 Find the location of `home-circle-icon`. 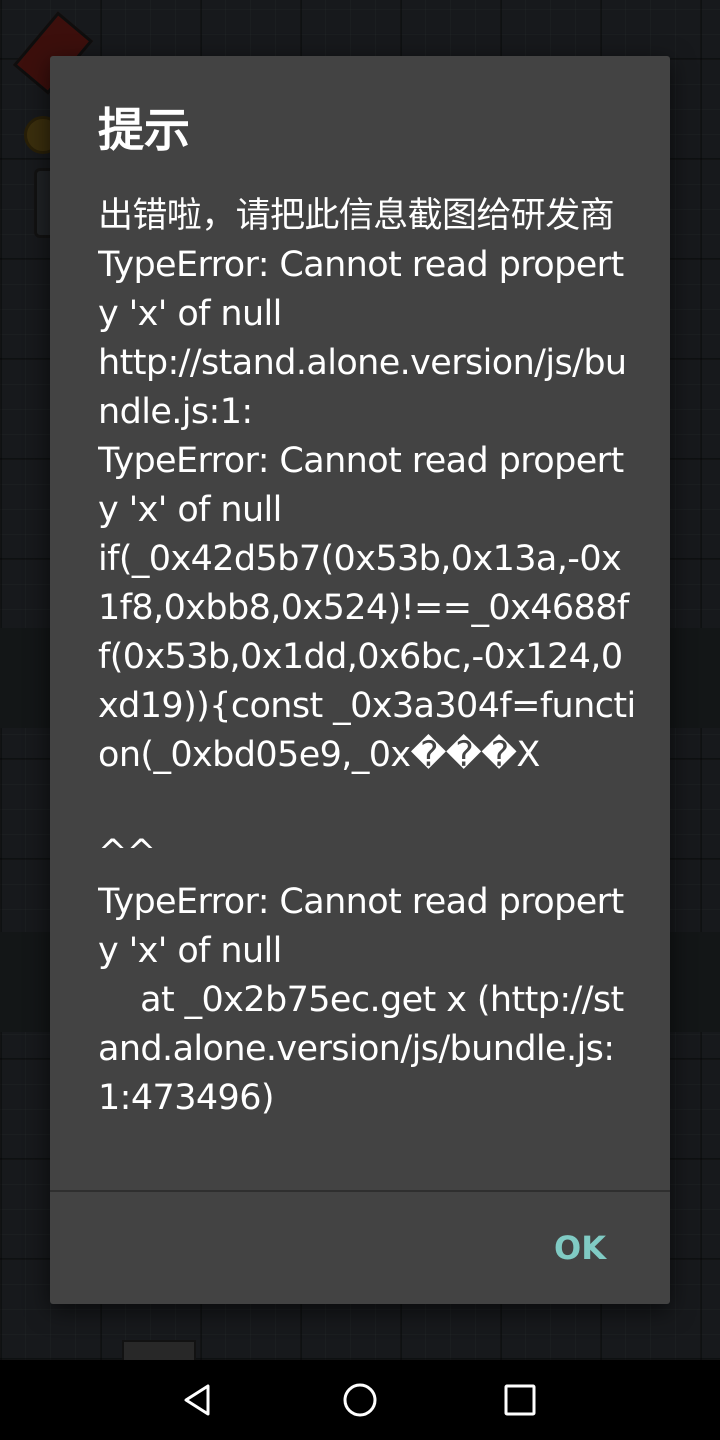

home-circle-icon is located at coordinates (360, 1400).